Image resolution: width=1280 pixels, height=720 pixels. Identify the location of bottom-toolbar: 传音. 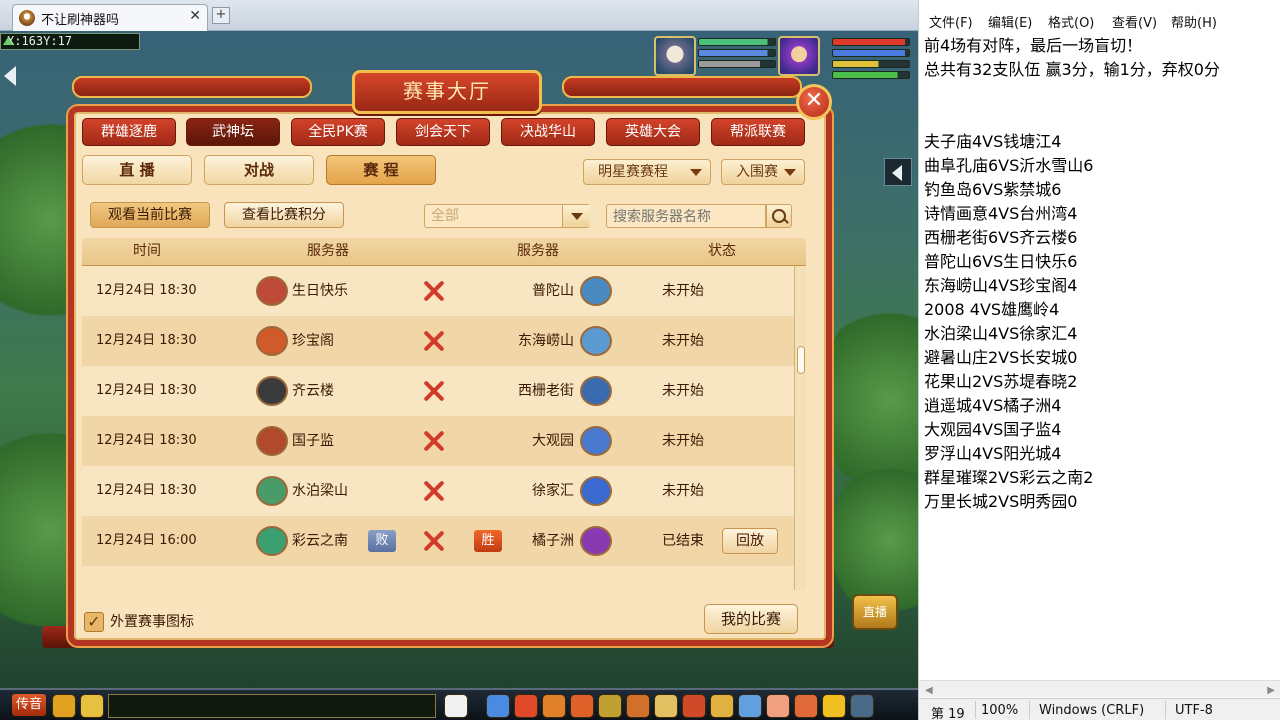
(459, 704).